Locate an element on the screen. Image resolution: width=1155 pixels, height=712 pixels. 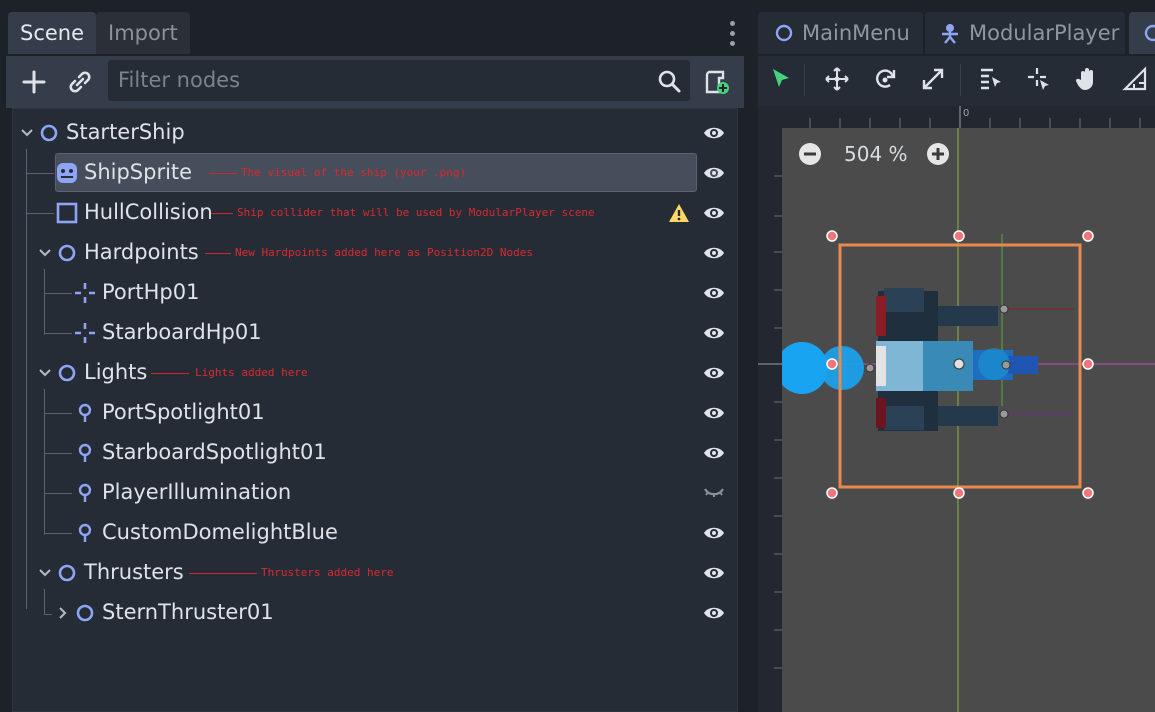
zoom-in-icon is located at coordinates (938, 154).